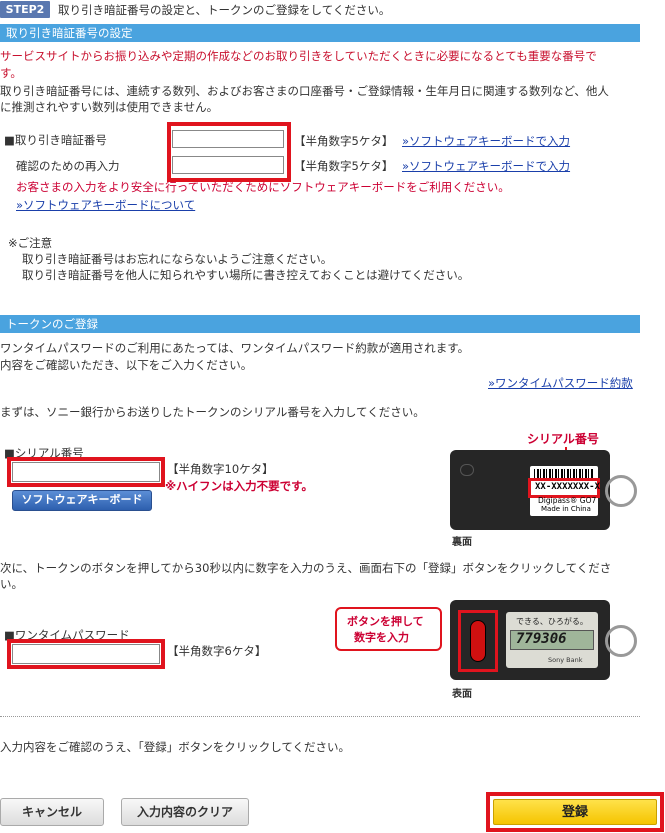  Describe the element at coordinates (552, 621) in the screenshot. I see `token-lcd-slogan: できる、ひろがる。` at that location.